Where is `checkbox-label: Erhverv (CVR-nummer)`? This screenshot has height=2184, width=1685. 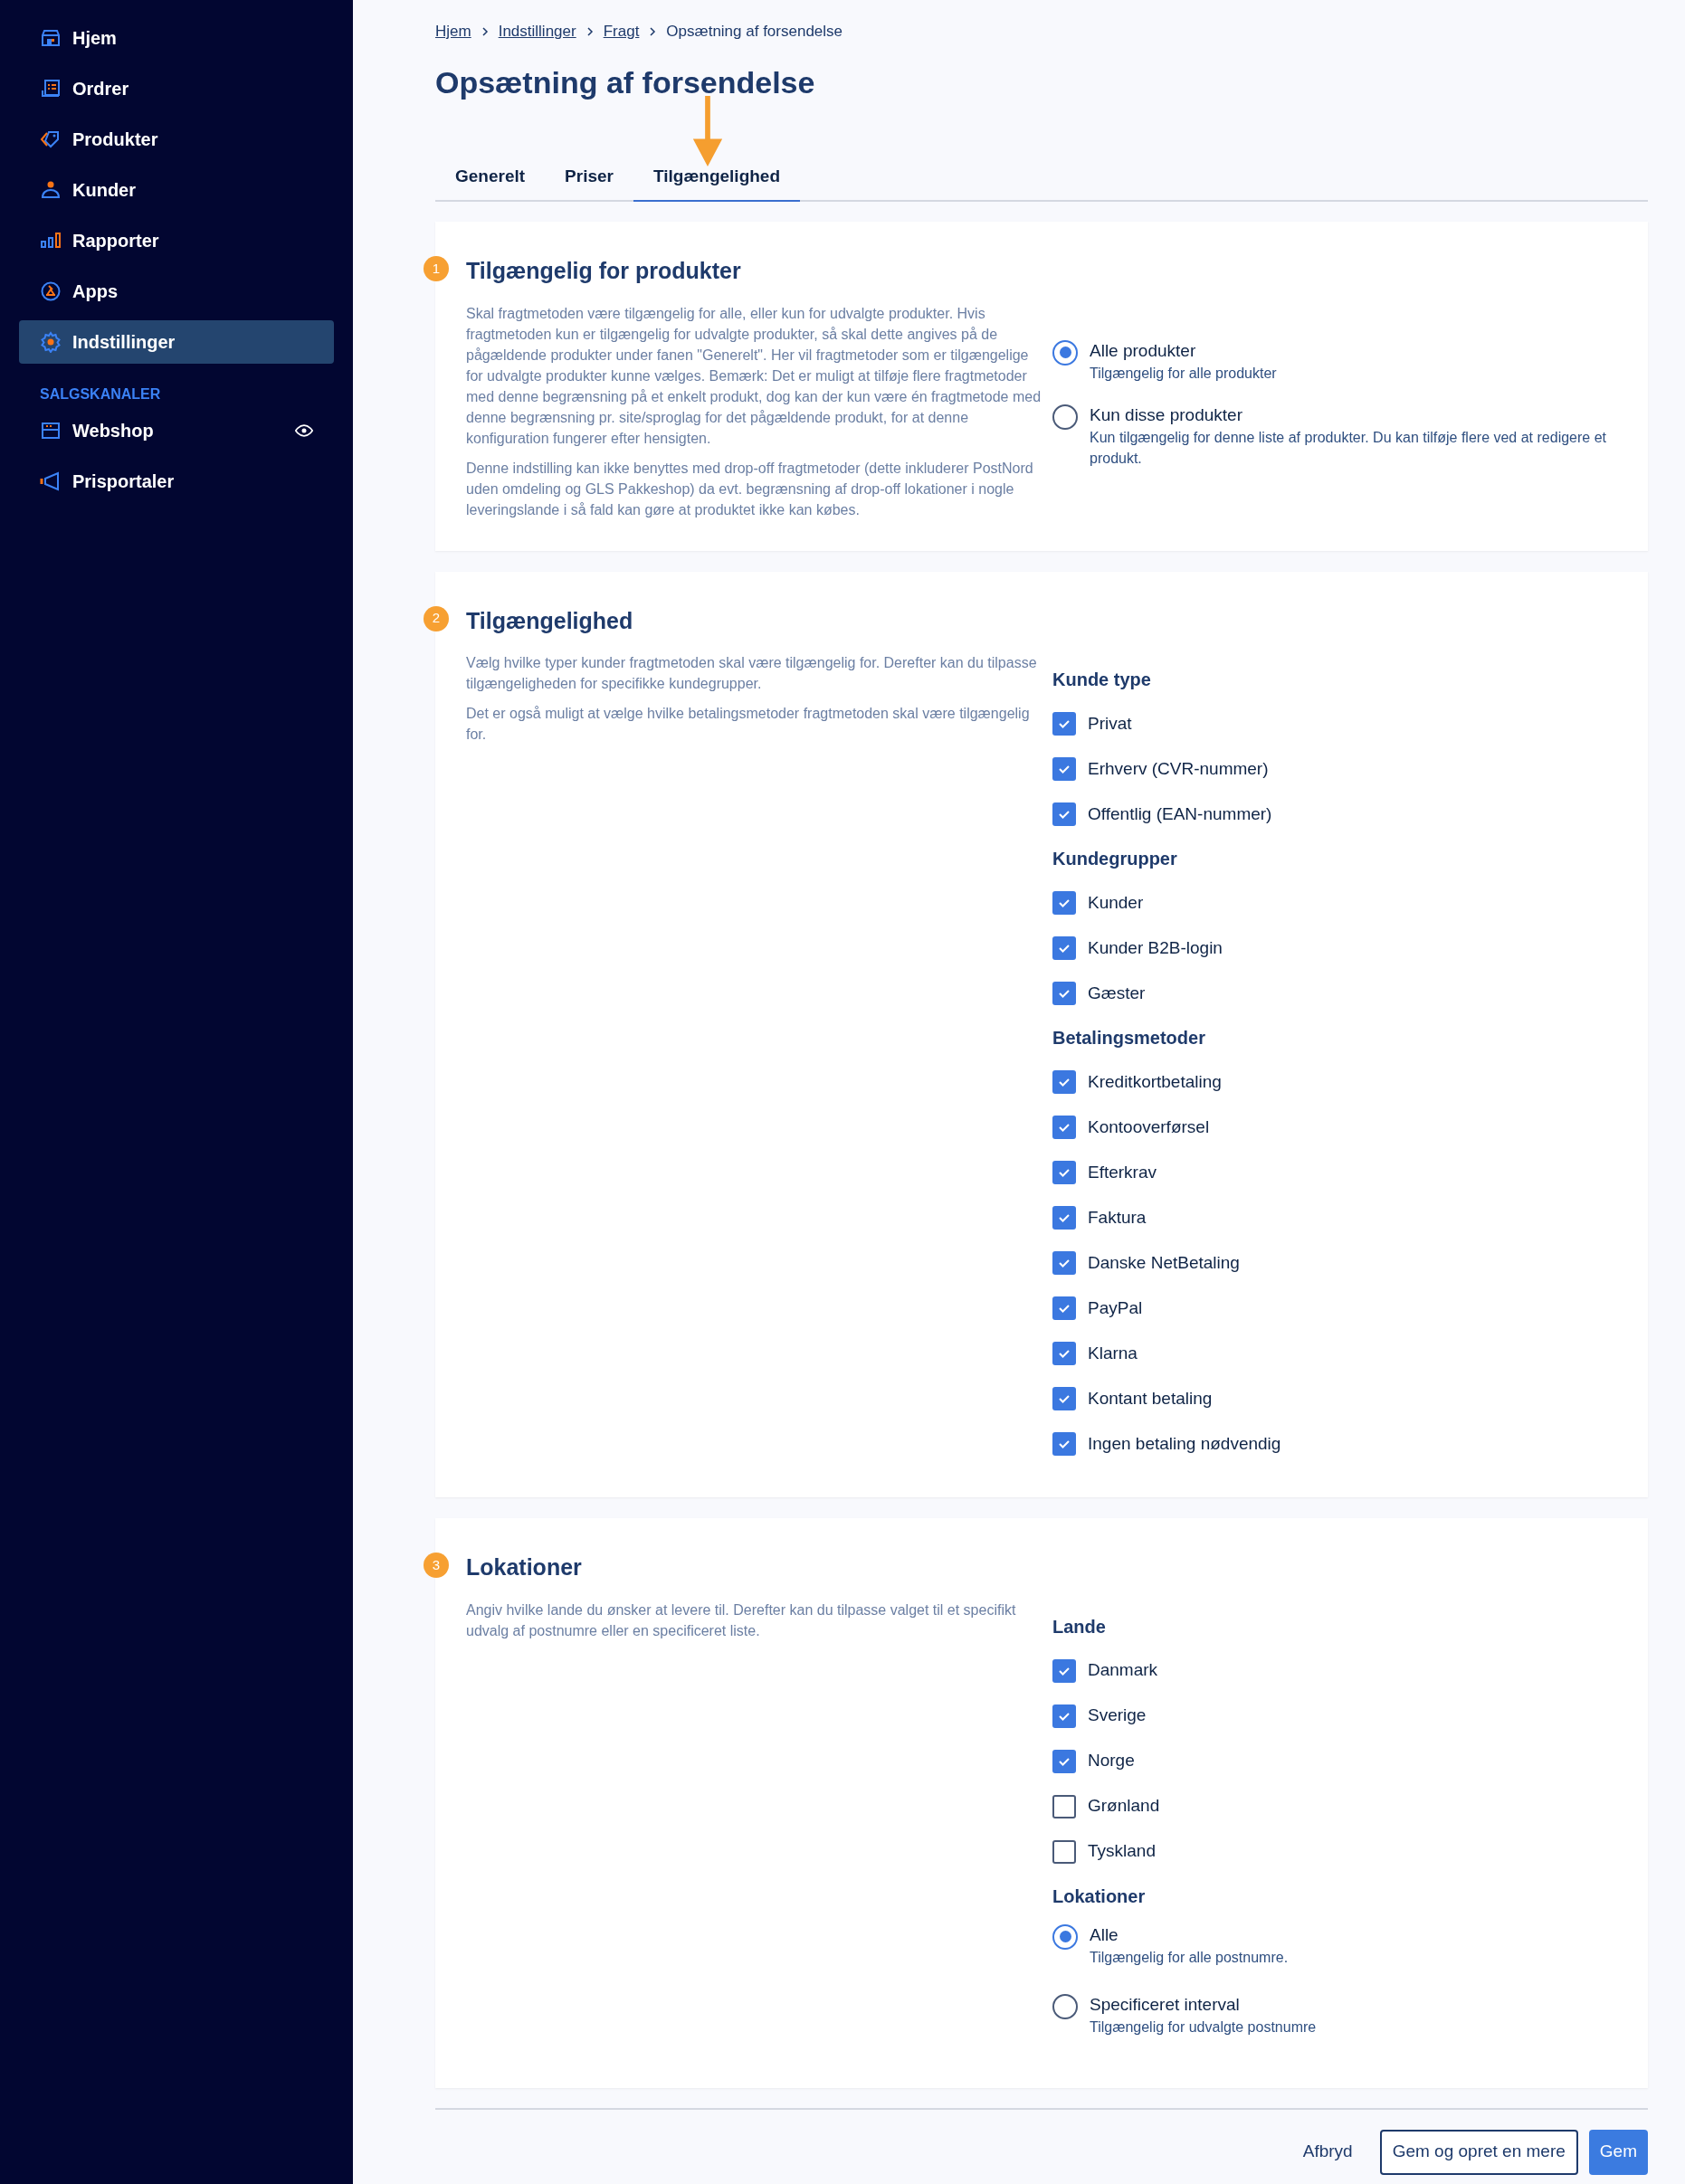 checkbox-label: Erhverv (CVR-nummer) is located at coordinates (1178, 769).